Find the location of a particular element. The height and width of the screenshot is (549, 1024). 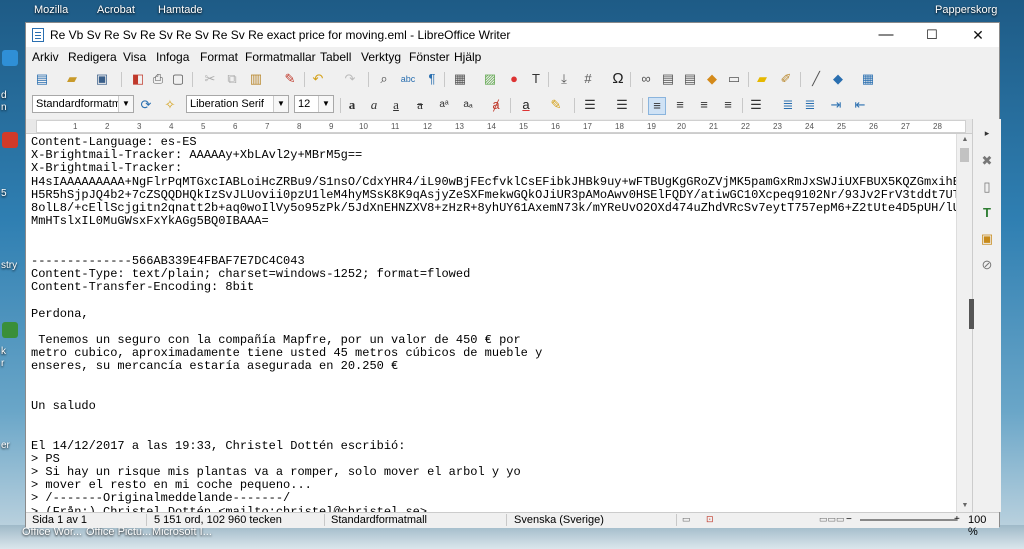

align-right-icon: ≡ is located at coordinates (704, 105).